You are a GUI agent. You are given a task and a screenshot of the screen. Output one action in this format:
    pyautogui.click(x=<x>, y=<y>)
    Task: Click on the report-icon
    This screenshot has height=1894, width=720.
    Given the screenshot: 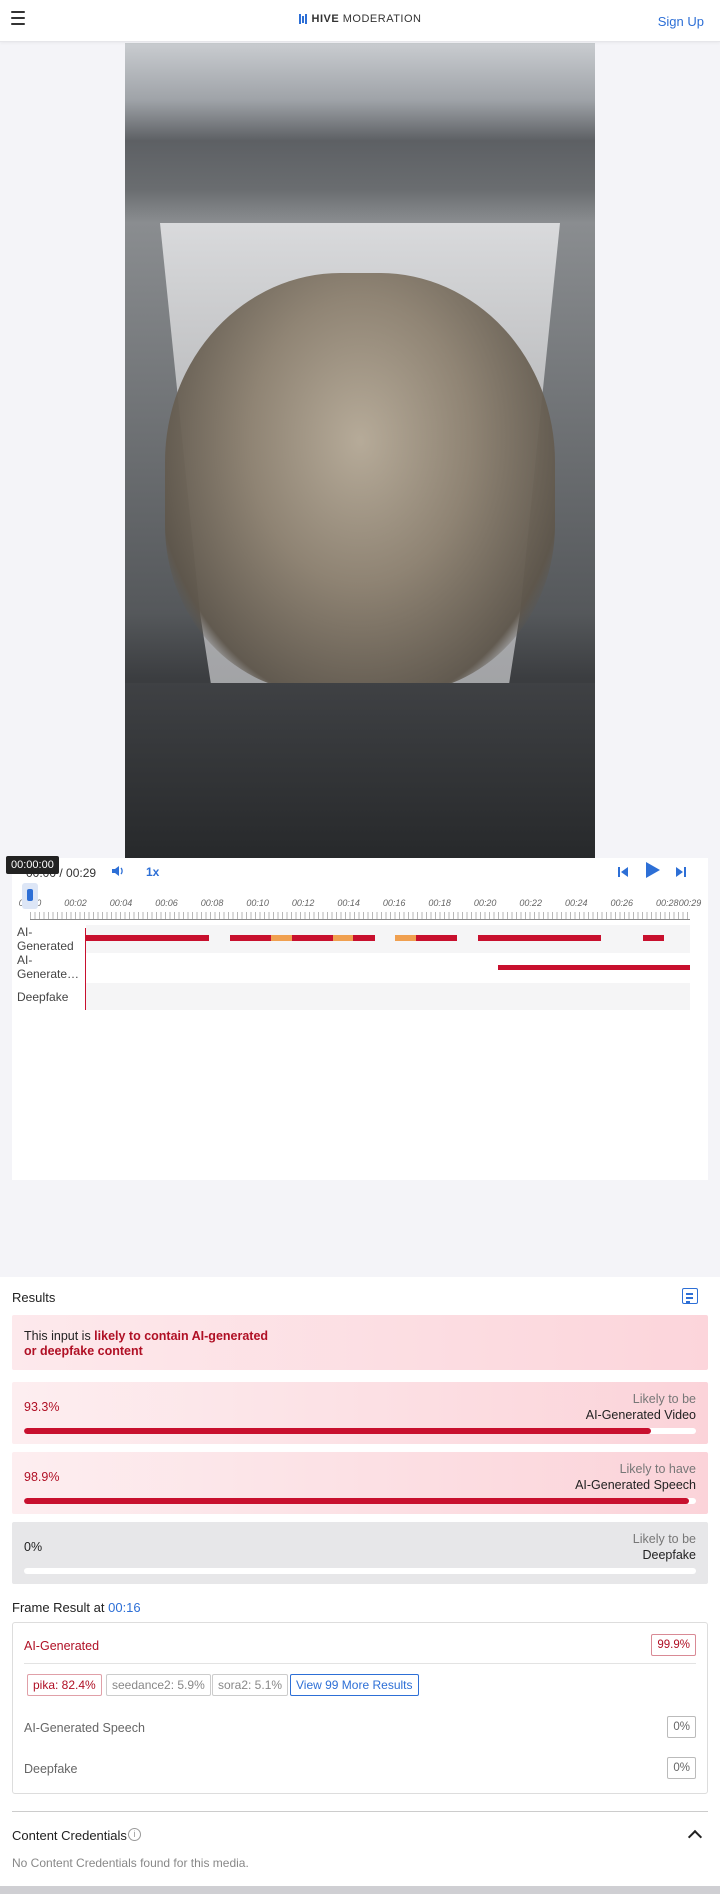 What is the action you would take?
    pyautogui.click(x=690, y=1296)
    